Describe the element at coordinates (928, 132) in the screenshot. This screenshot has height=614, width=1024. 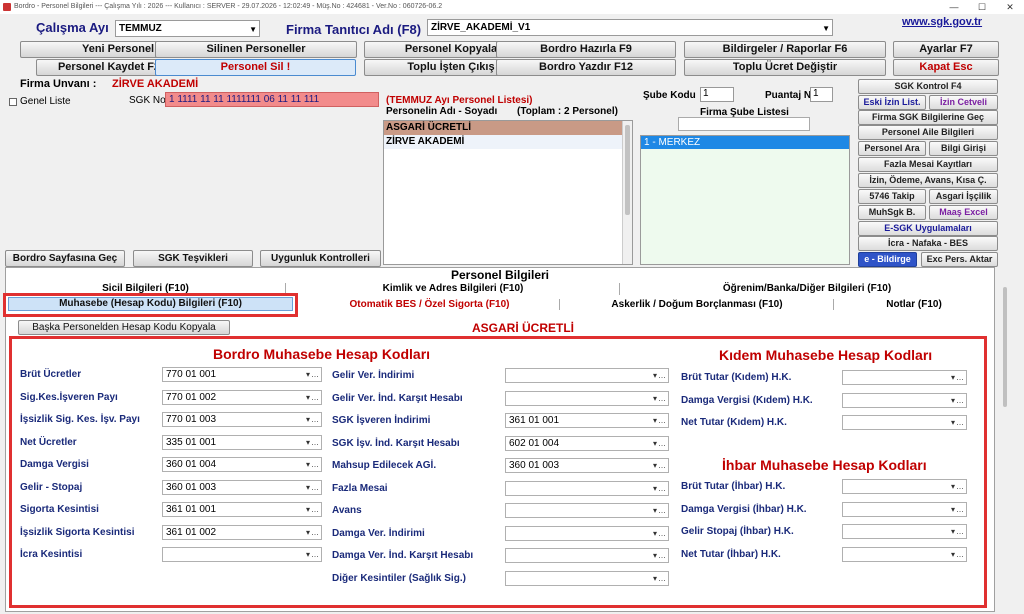
I see `aile-bilgileri-button: Personel Aile Bilgileri` at that location.